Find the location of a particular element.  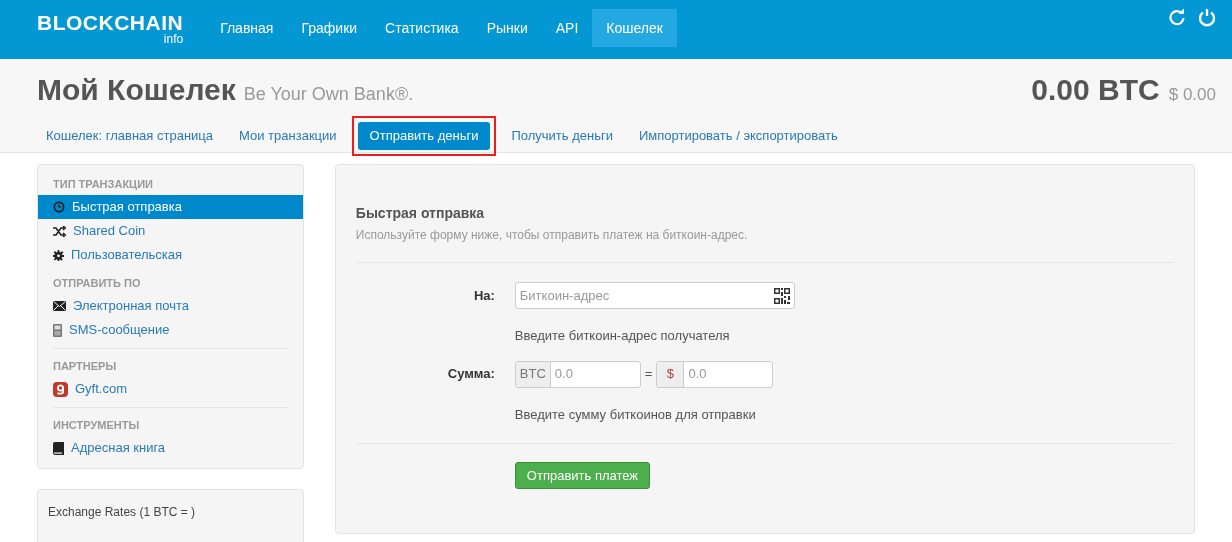

tab: Импортировать / экспортировать is located at coordinates (738, 136).